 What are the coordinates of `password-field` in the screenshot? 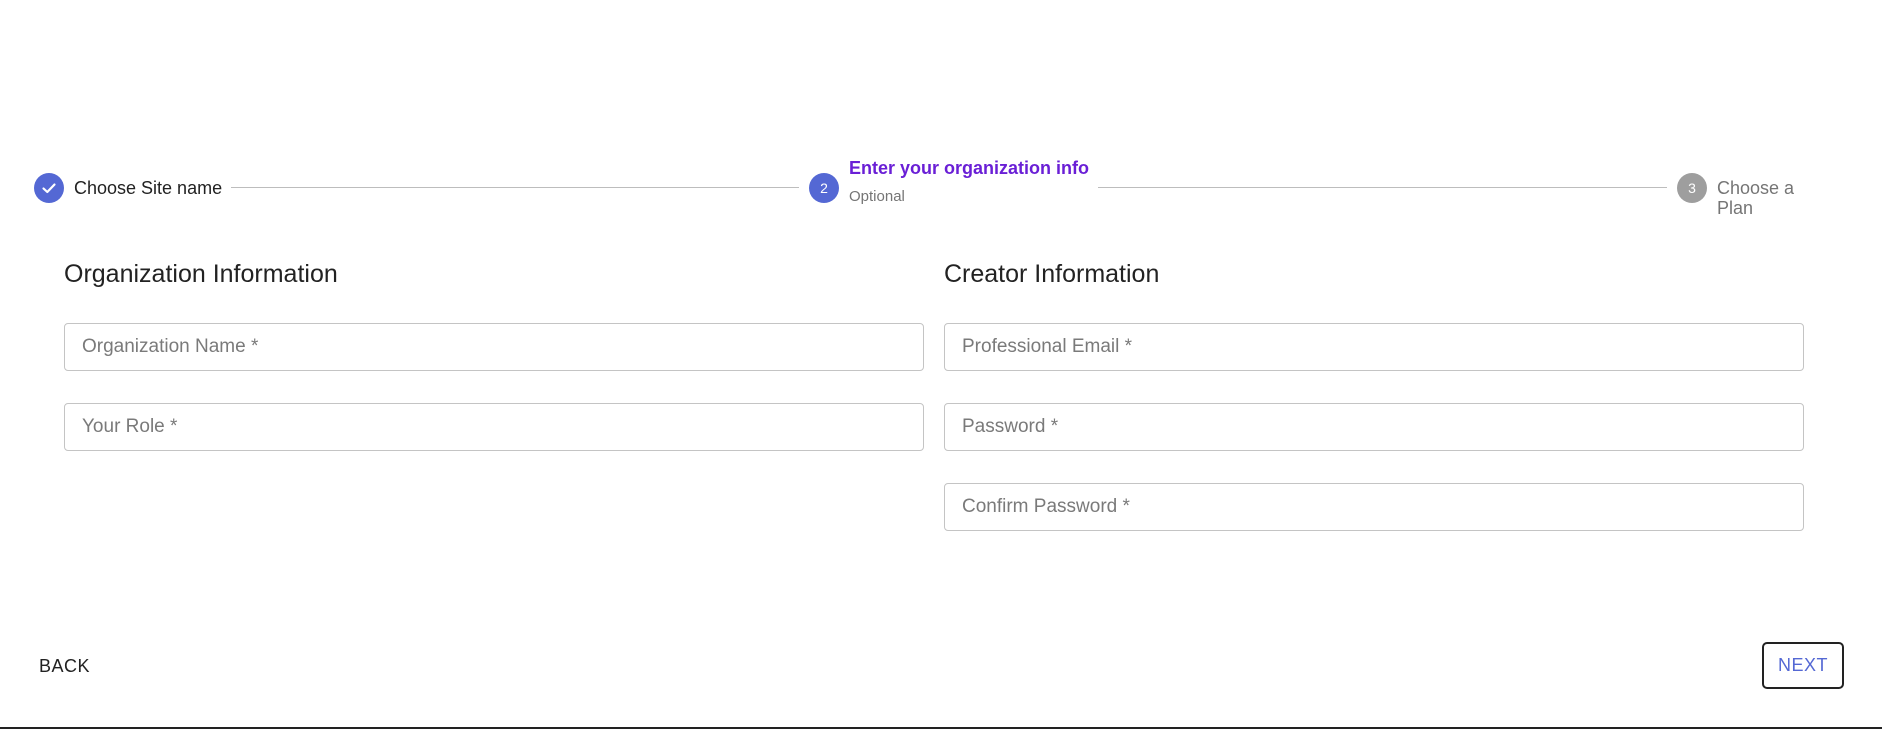 It's located at (1374, 427).